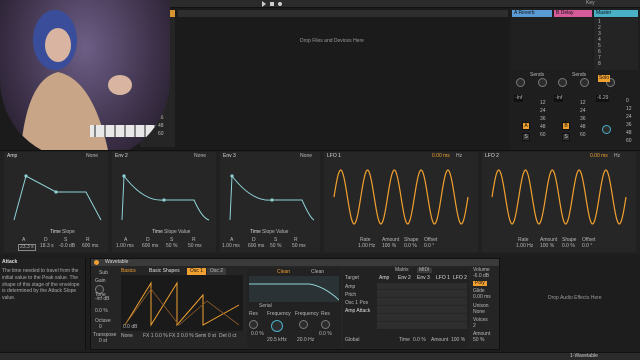 The height and width of the screenshot is (360, 640). What do you see at coordinates (599, 64) in the screenshot?
I see `master-slot: 8` at bounding box center [599, 64].